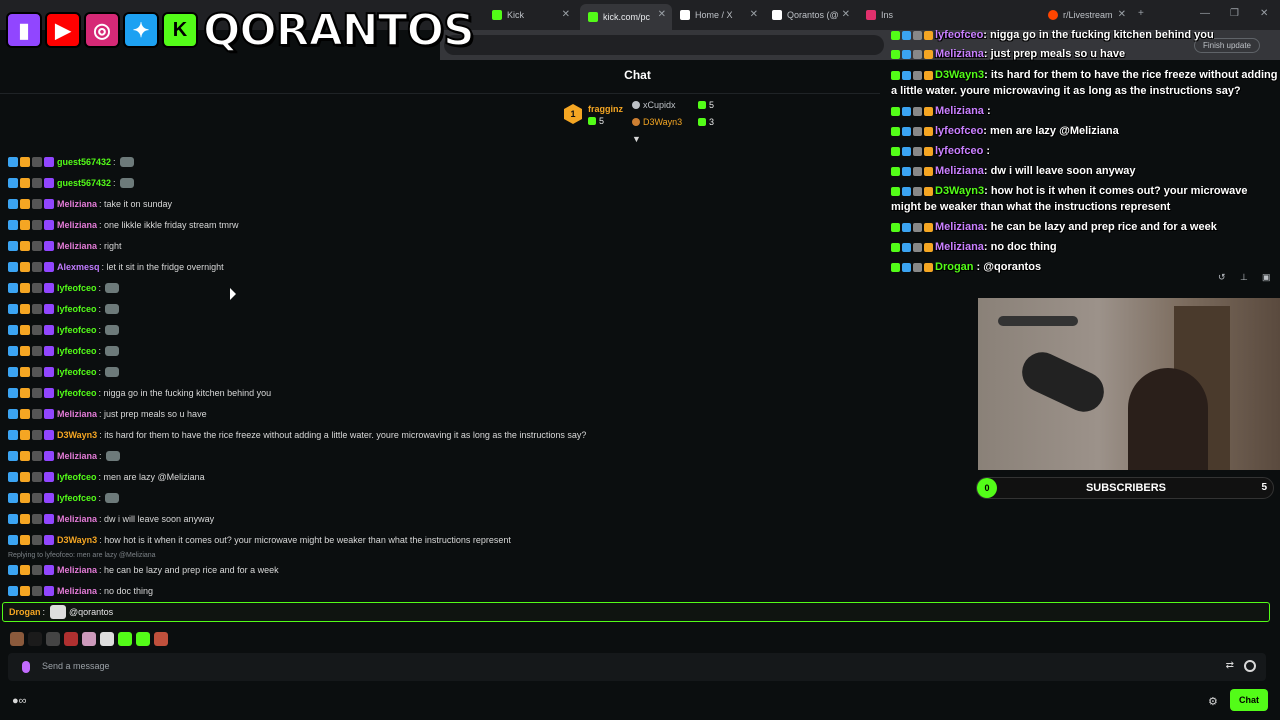 The width and height of the screenshot is (1280, 720). What do you see at coordinates (107, 414) in the screenshot?
I see `chat-message: Meliziana: just prep meals so u have` at bounding box center [107, 414].